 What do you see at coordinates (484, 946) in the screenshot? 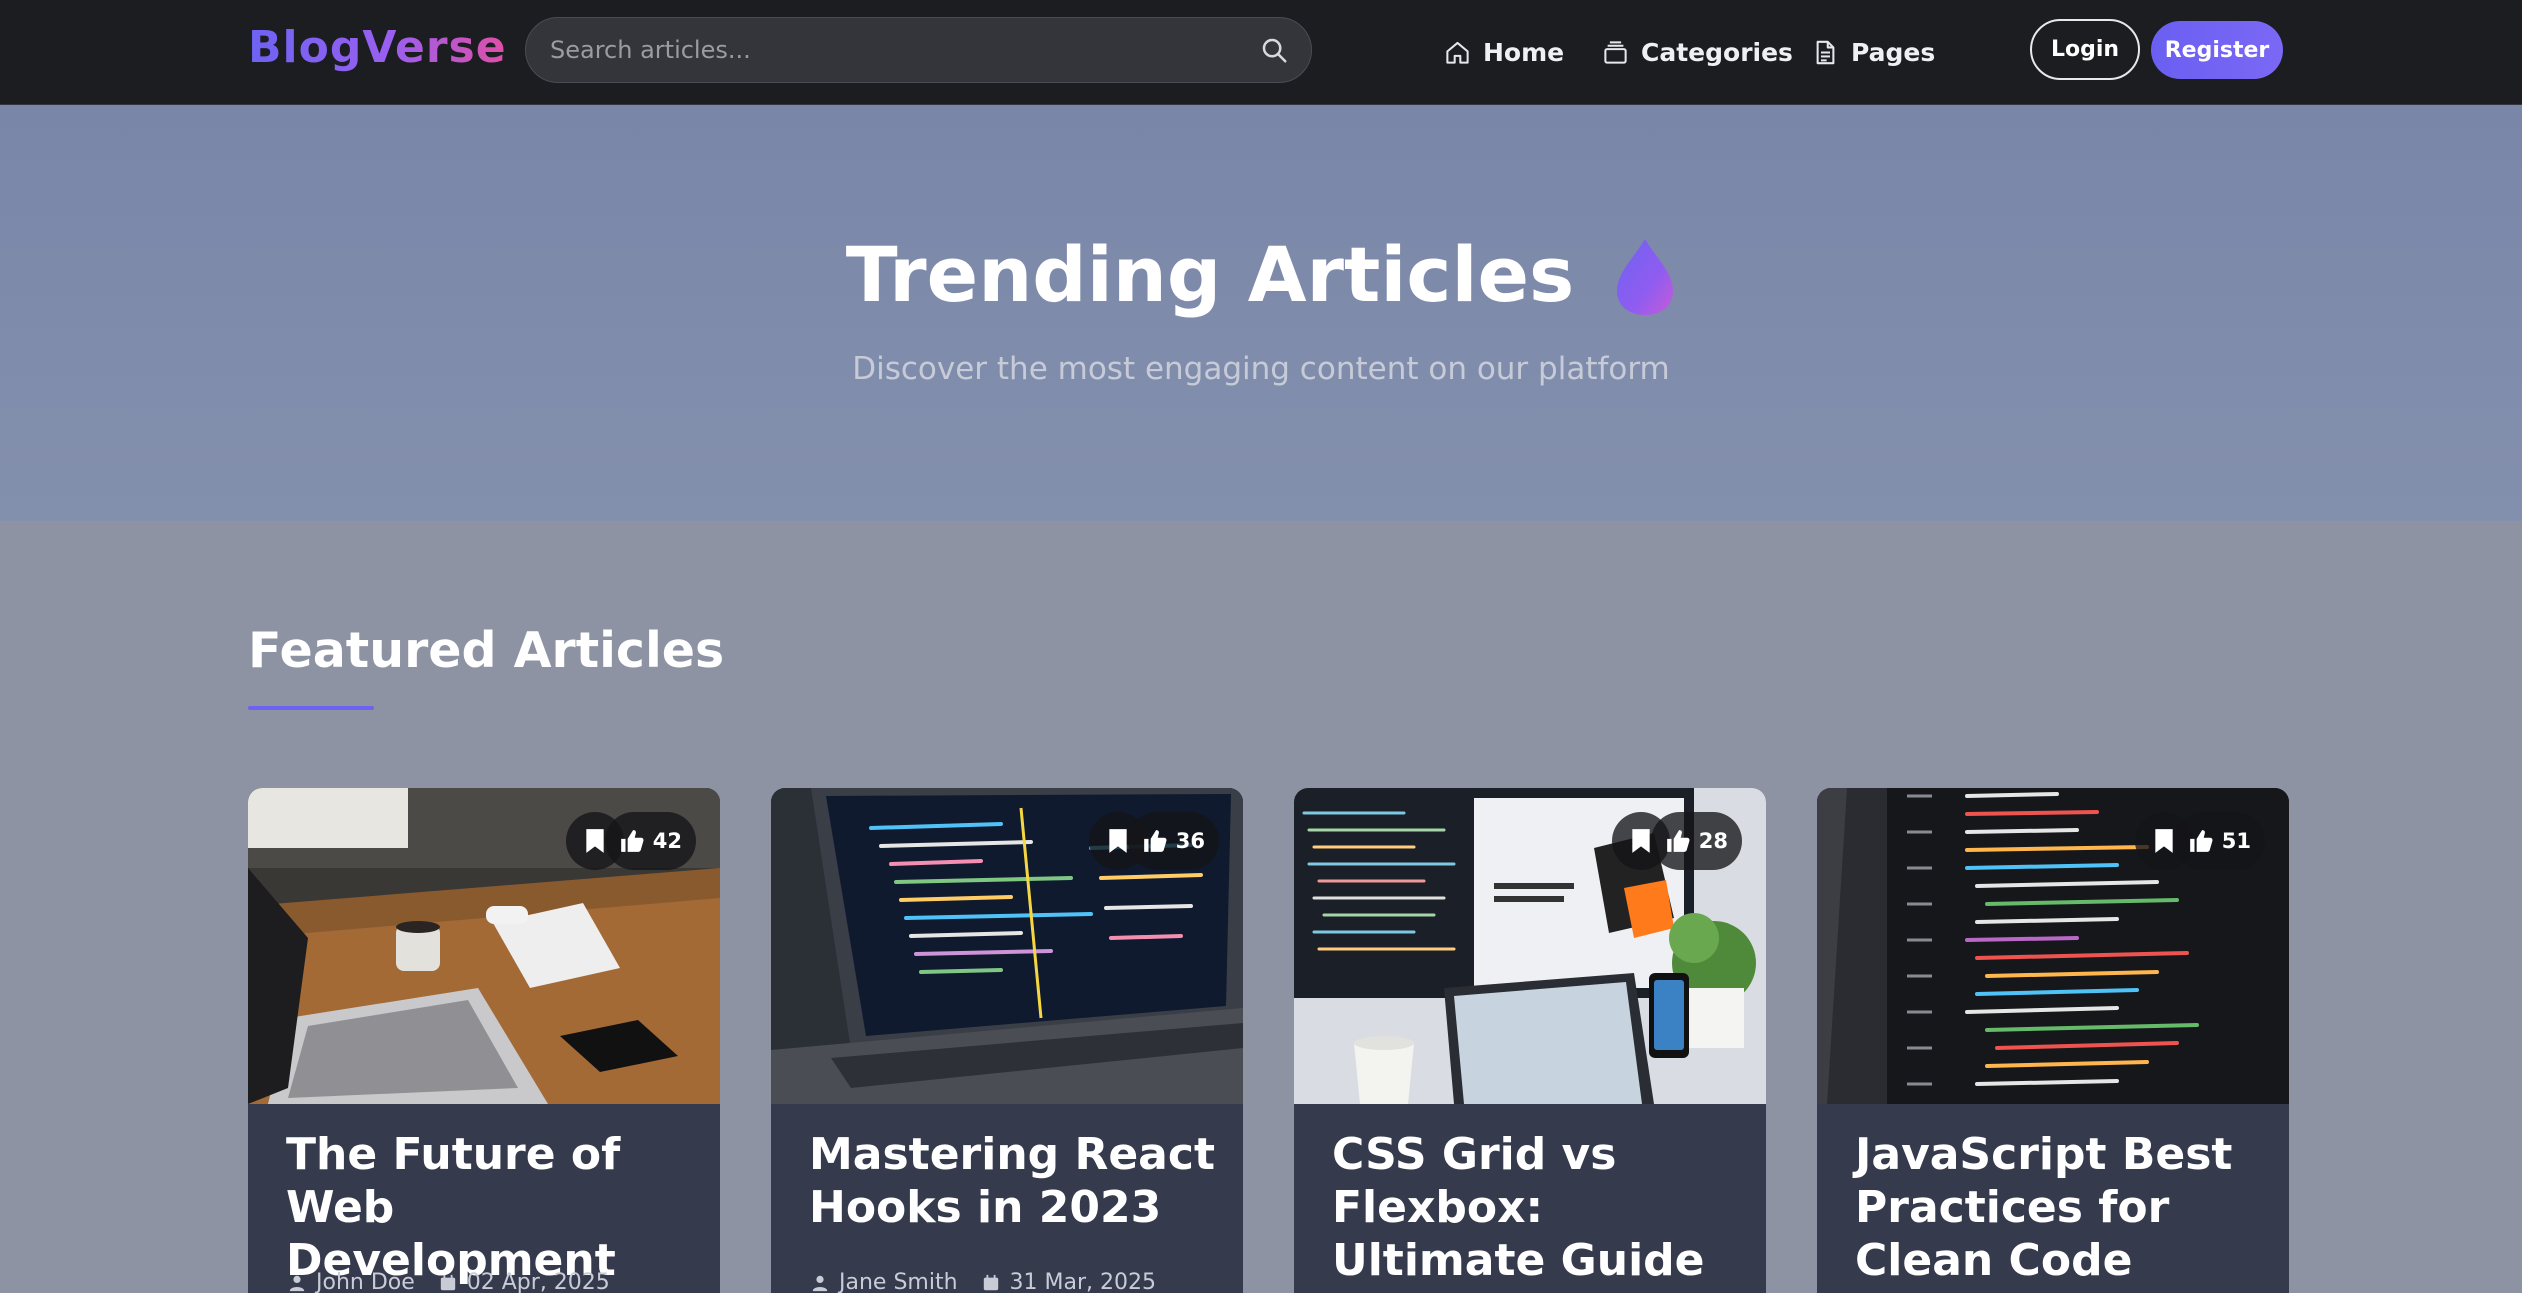
I see `article-image: 42` at bounding box center [484, 946].